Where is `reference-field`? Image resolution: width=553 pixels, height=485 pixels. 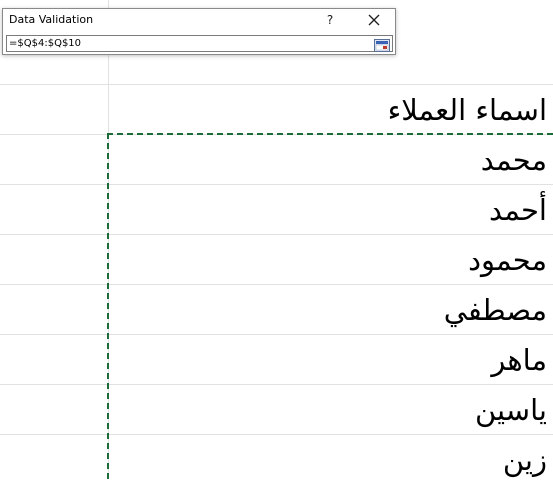 reference-field is located at coordinates (199, 43).